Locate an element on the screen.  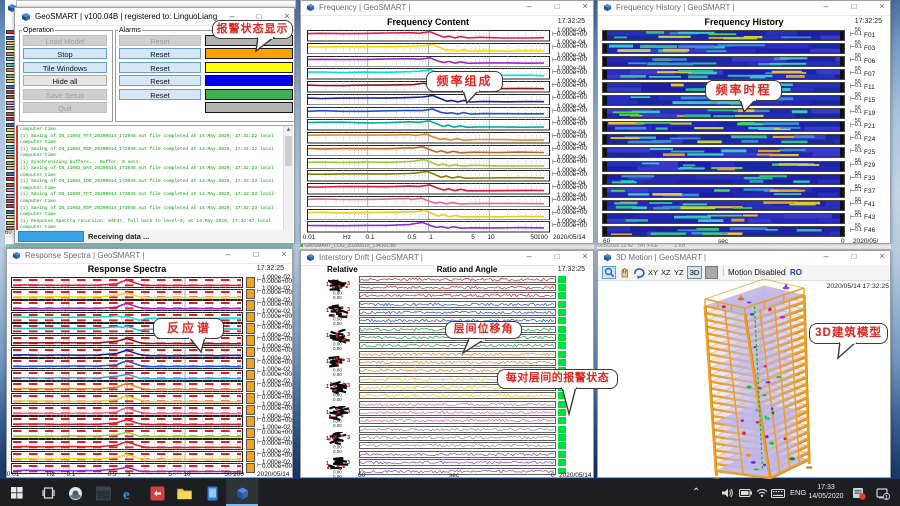
svg-text: e is located at coordinates (126, 494).